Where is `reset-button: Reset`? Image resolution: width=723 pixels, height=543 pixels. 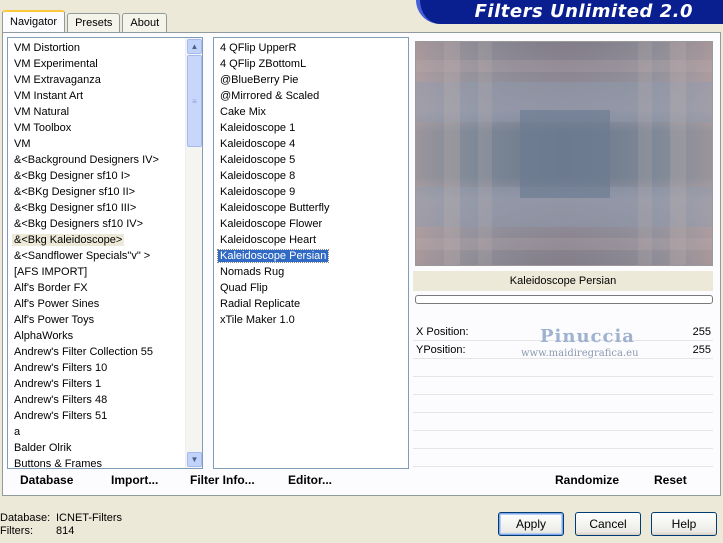
reset-button: Reset is located at coordinates (670, 480).